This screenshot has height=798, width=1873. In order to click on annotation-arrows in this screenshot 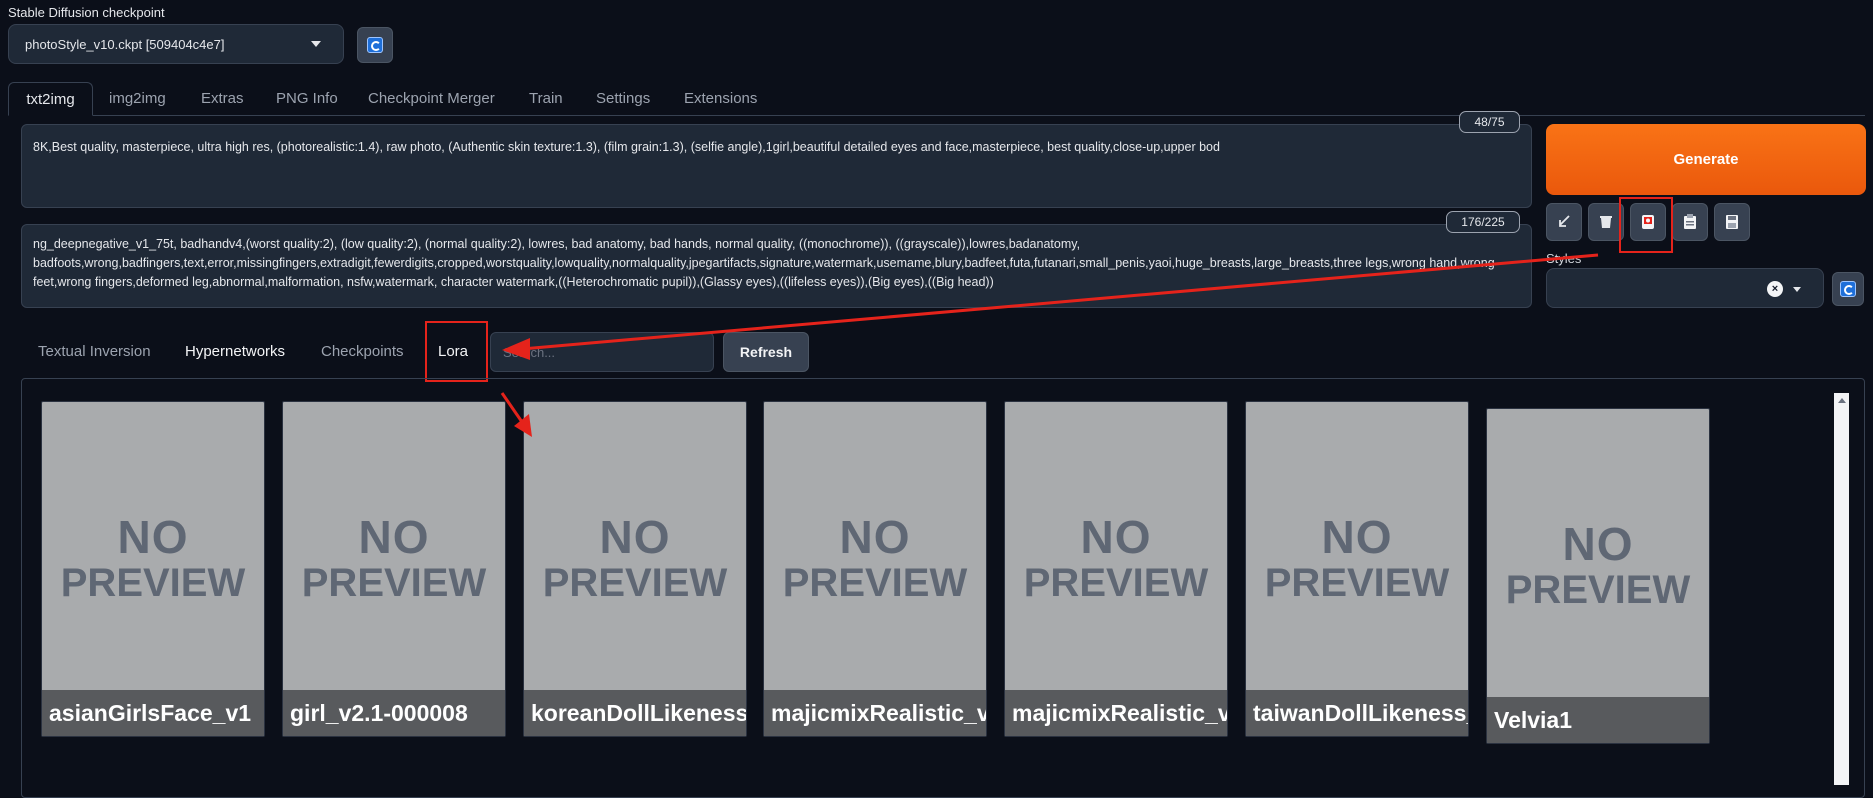, I will do `click(1049, 345)`.